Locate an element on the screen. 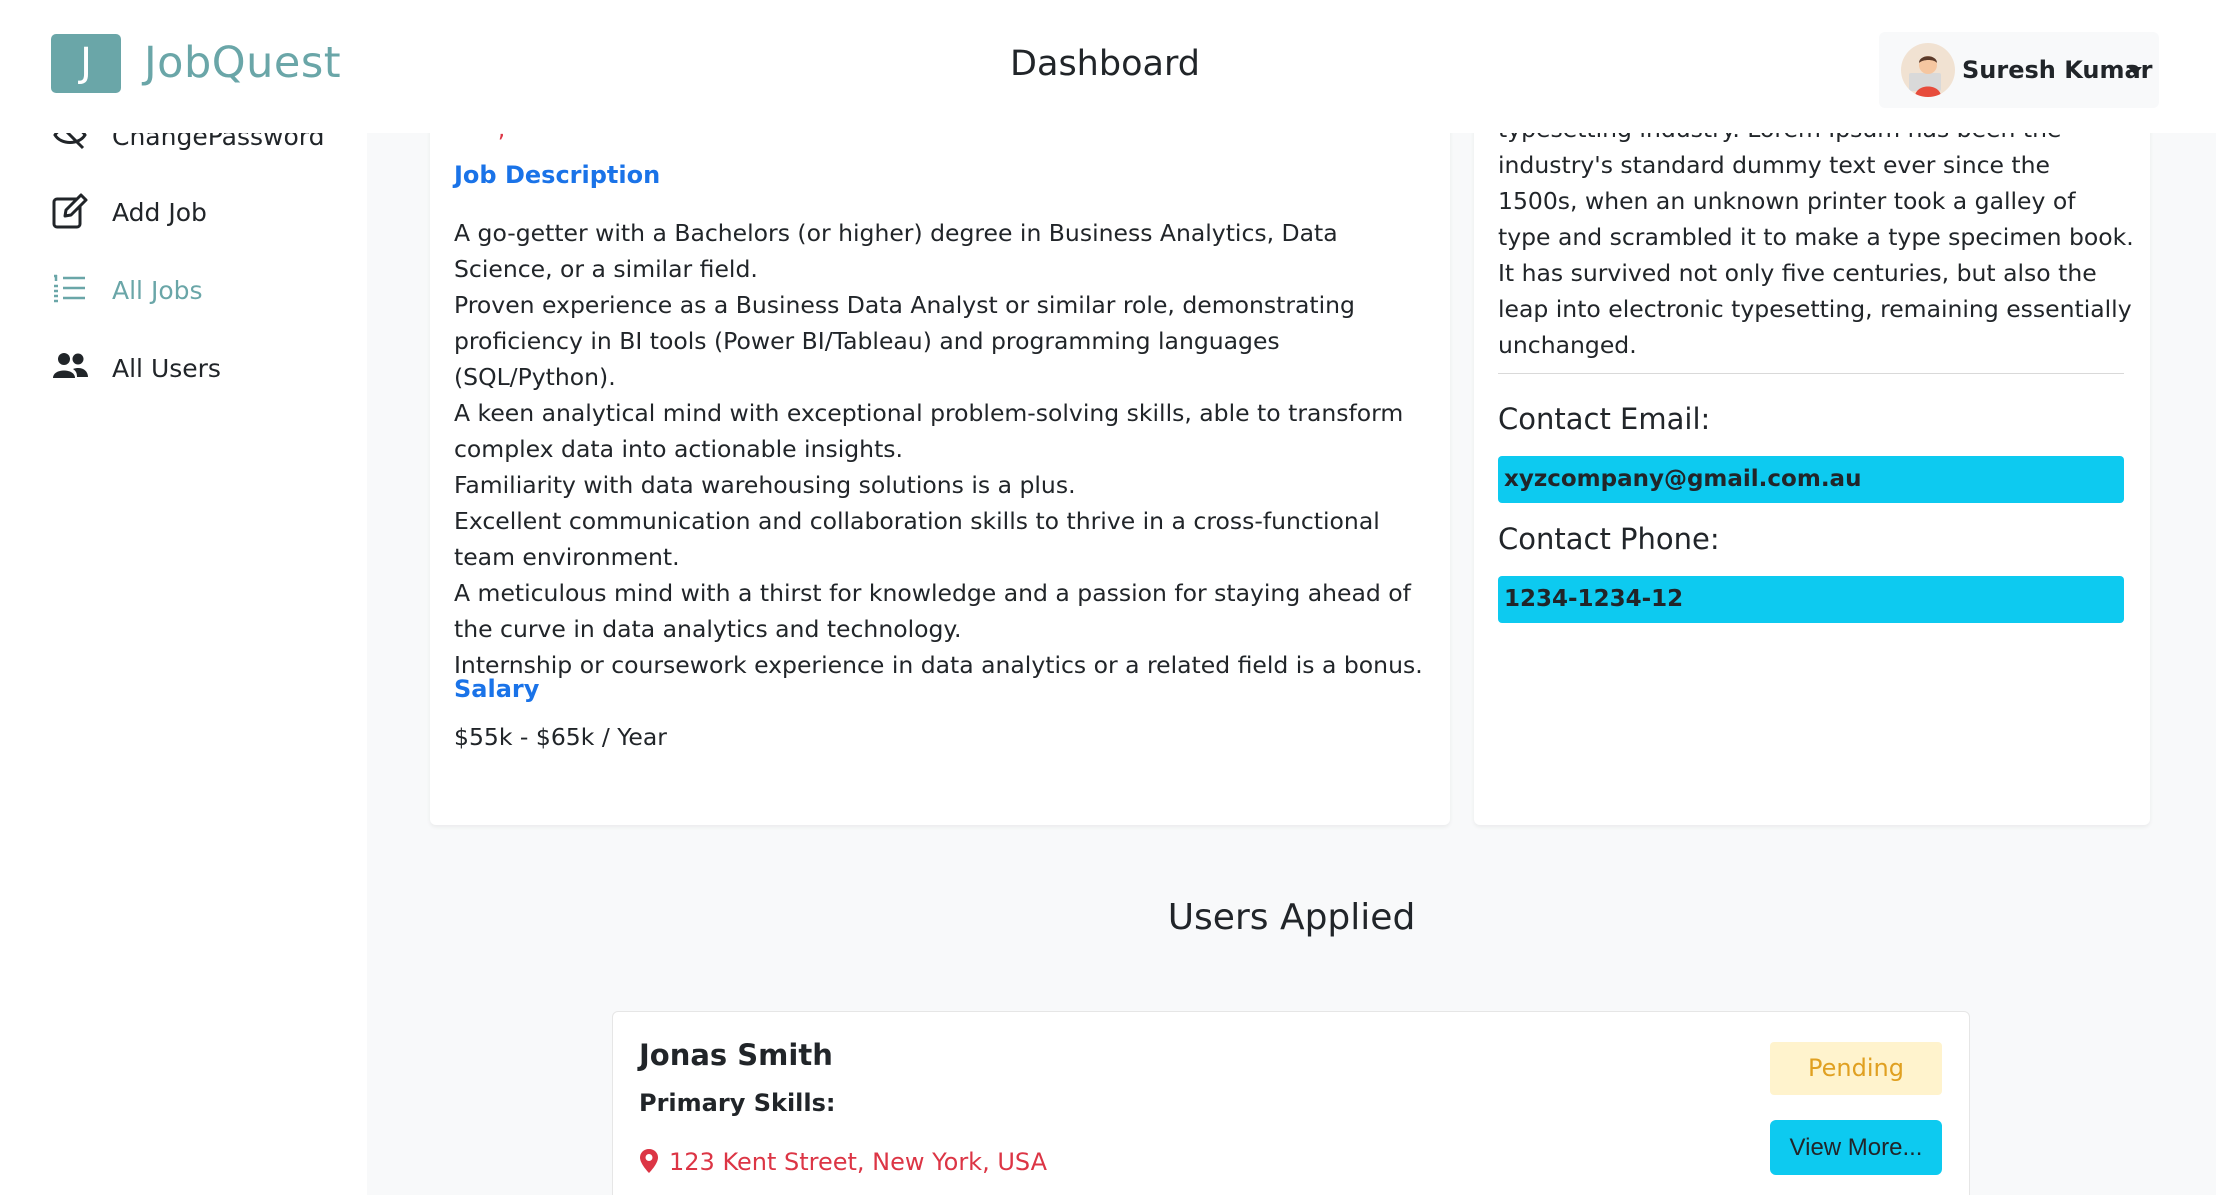 The width and height of the screenshot is (2216, 1195). salary-title: Salary is located at coordinates (497, 689).